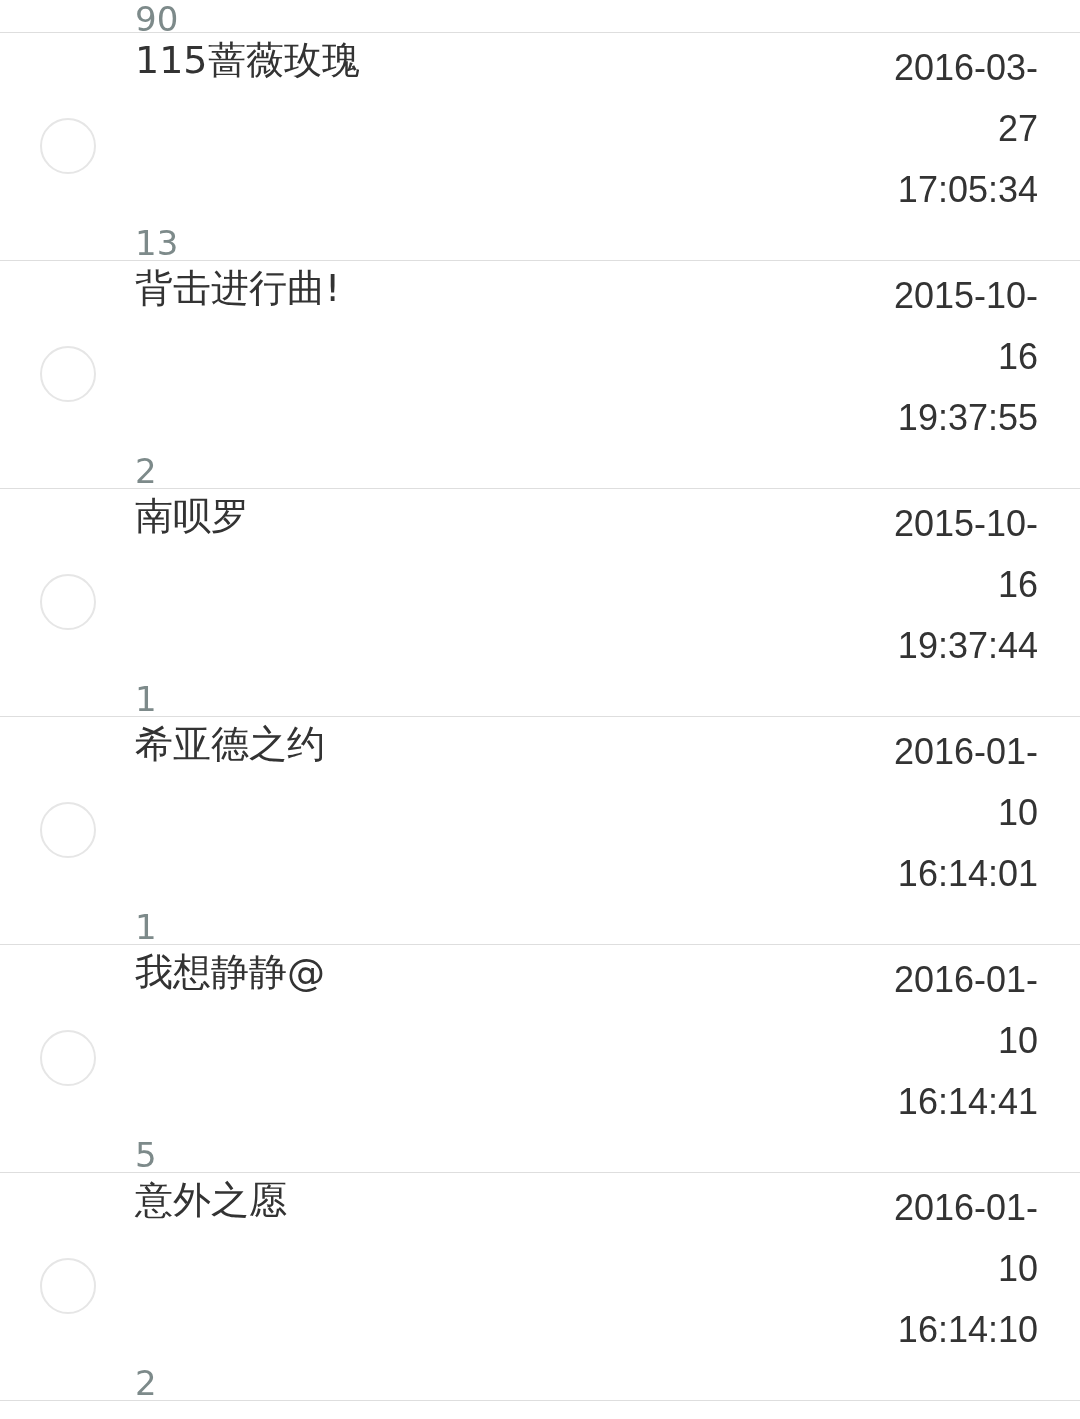  I want to click on play-count: 5, so click(146, 1155).